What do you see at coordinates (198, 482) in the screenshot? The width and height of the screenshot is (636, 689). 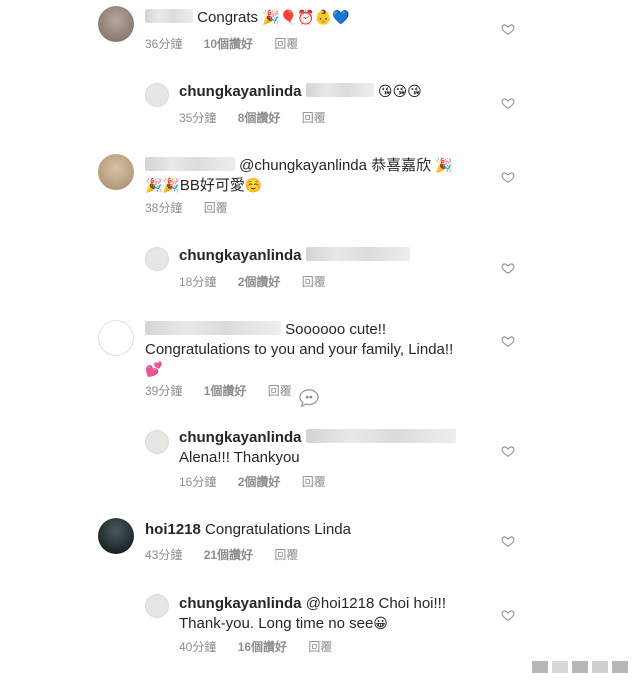 I see `timestamp: 16分鐘` at bounding box center [198, 482].